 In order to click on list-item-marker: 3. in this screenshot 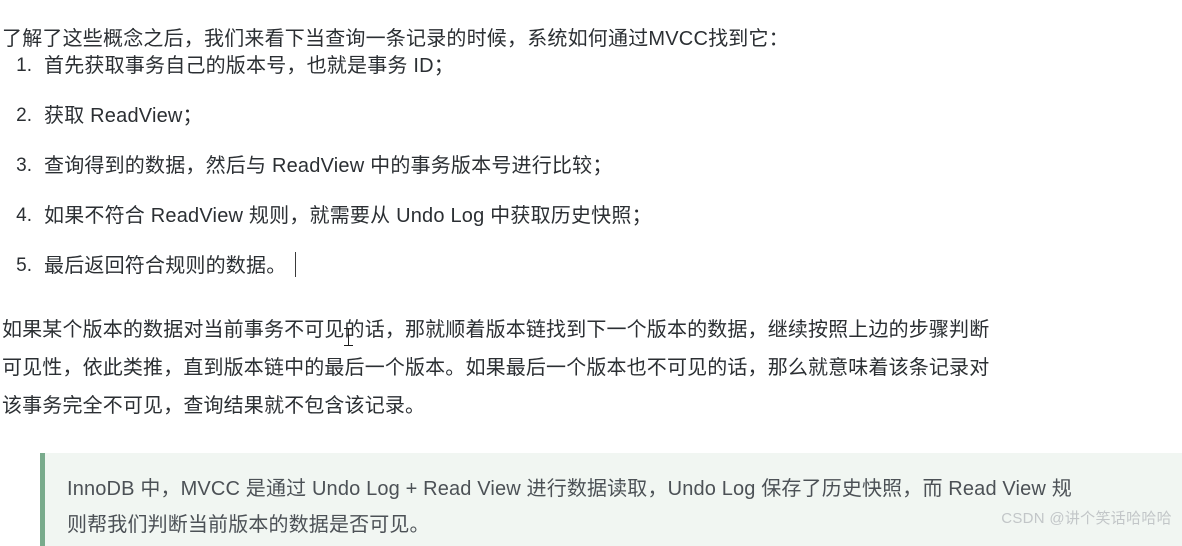, I will do `click(24, 165)`.